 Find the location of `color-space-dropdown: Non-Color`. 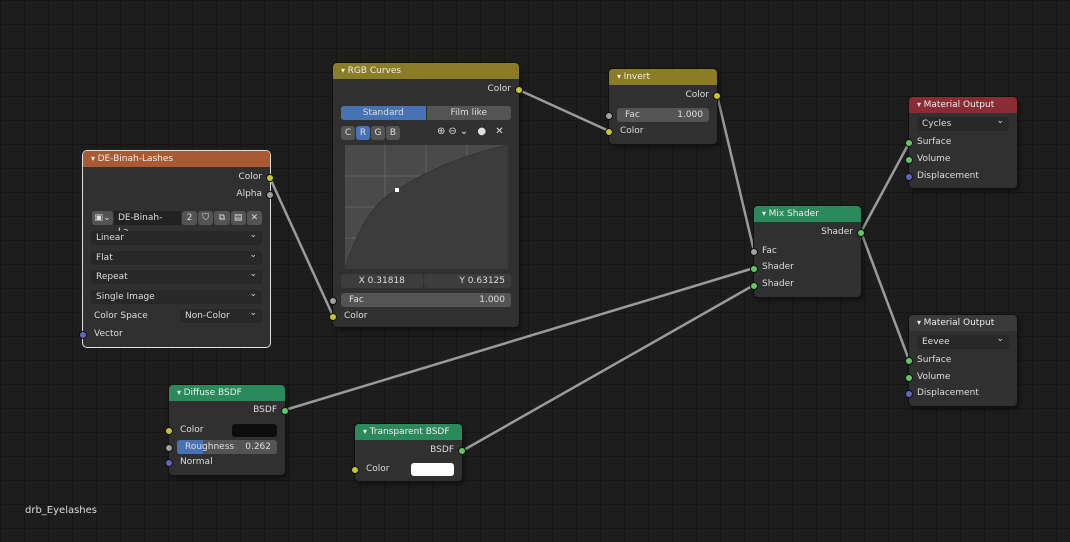

color-space-dropdown: Non-Color is located at coordinates (221, 314).